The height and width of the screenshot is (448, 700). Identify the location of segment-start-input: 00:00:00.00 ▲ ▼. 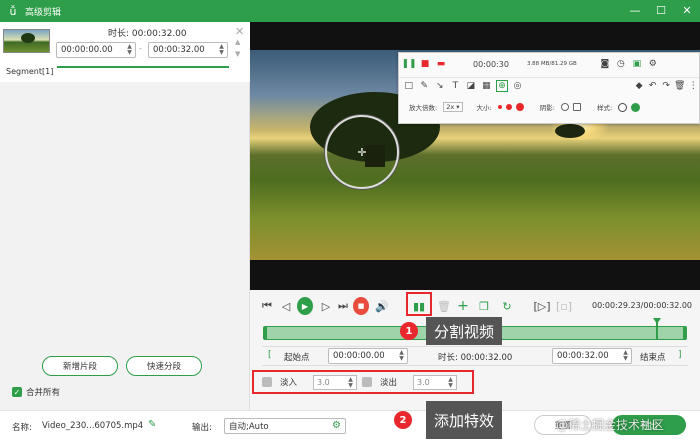
(96, 50).